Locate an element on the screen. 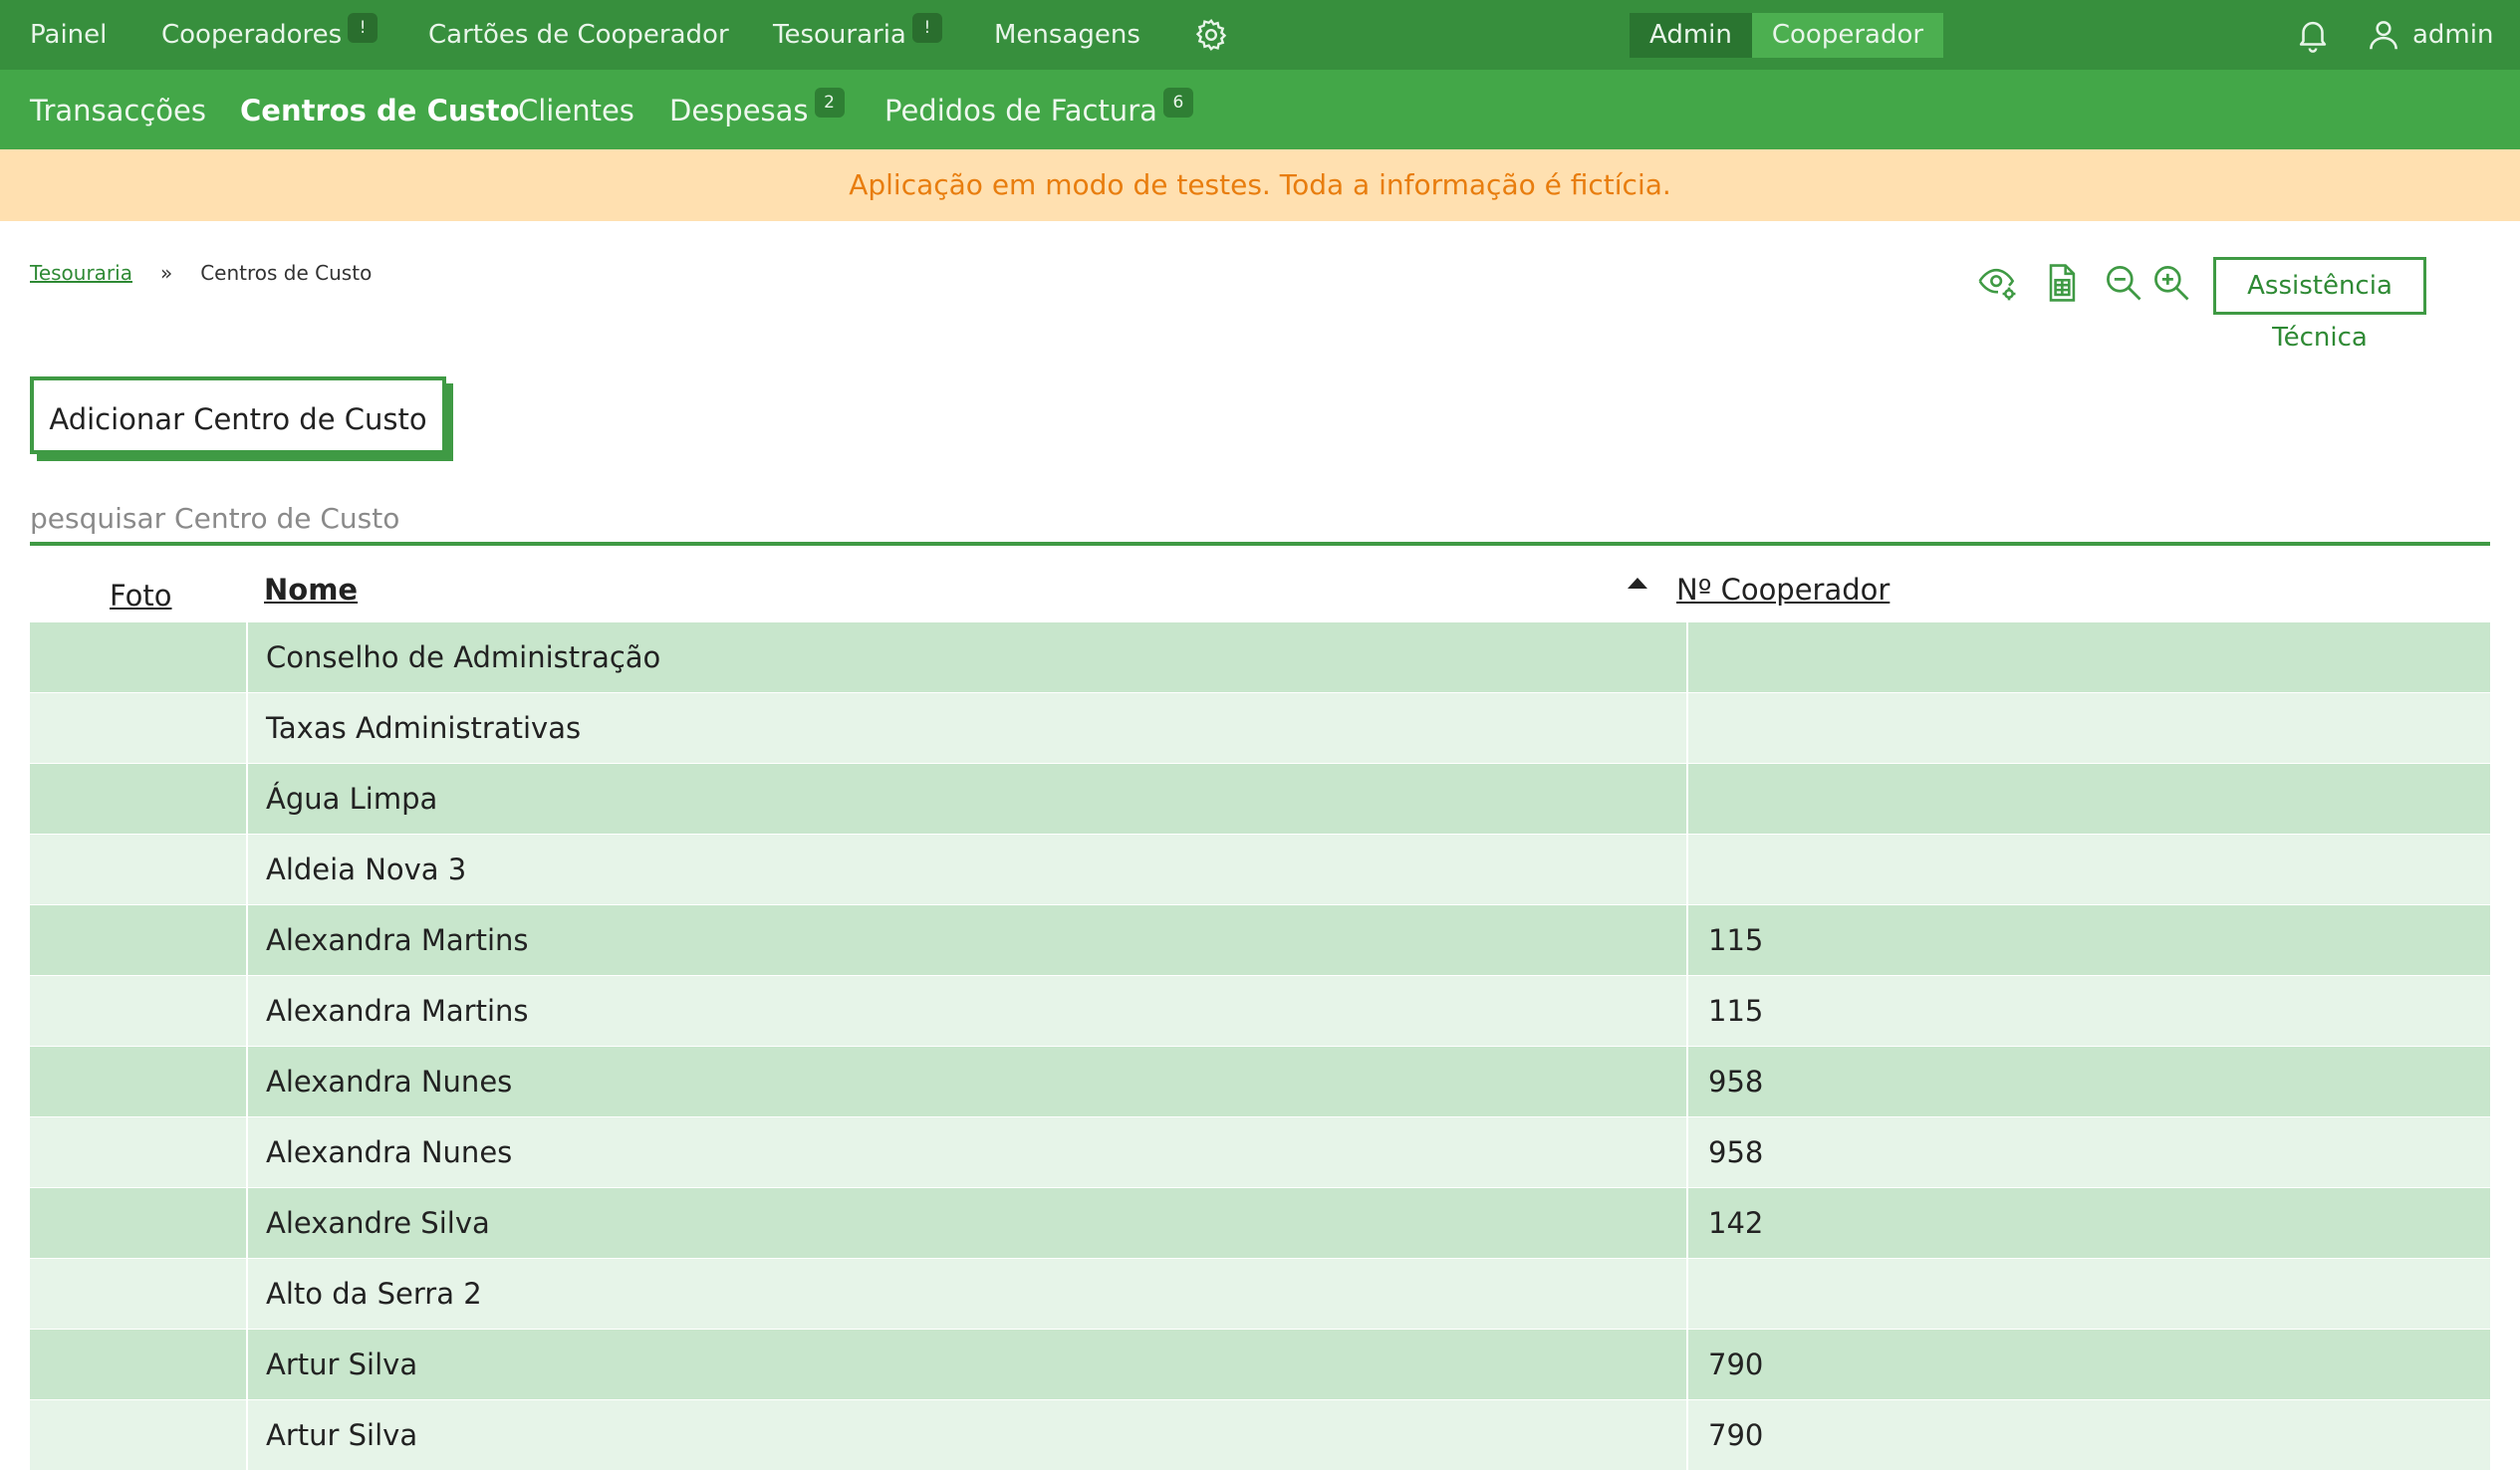  nav-painel: Painel is located at coordinates (68, 35).